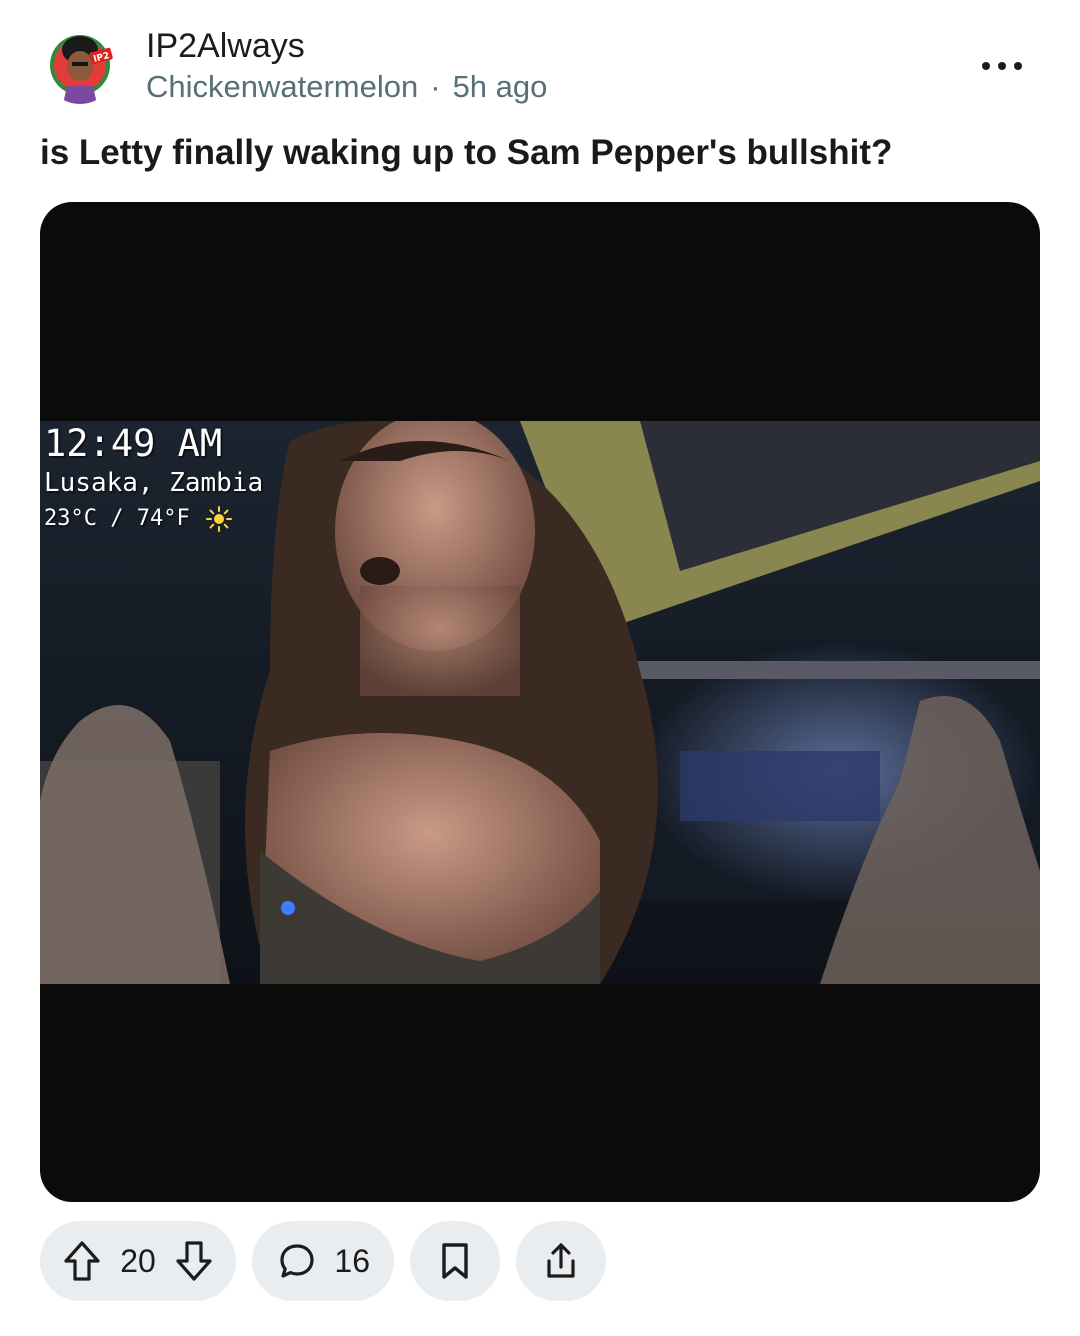 This screenshot has height=1336, width=1080. Describe the element at coordinates (225, 46) in the screenshot. I see `community-name: IP2Always` at that location.